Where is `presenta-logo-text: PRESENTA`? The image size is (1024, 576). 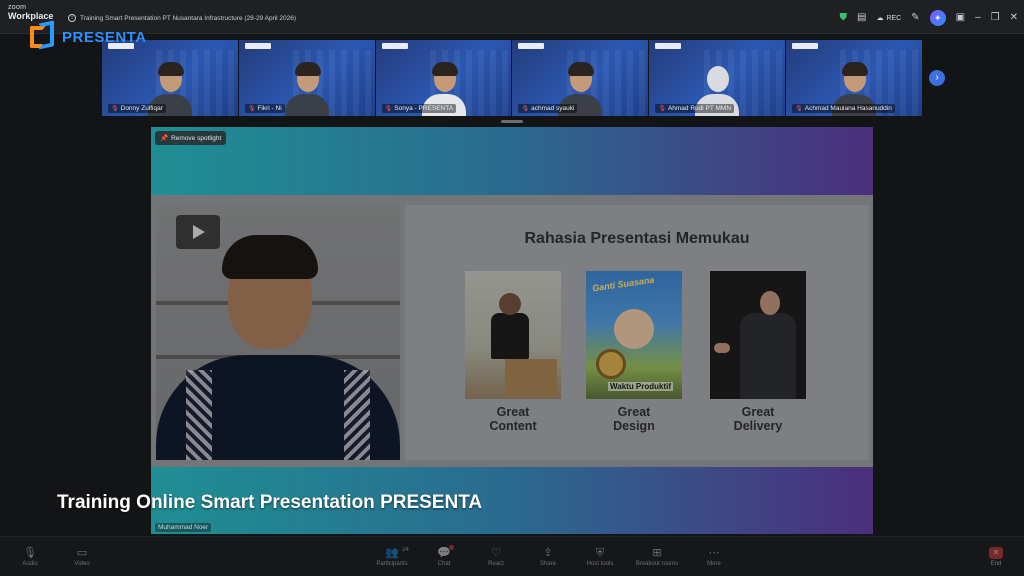 presenta-logo-text: PRESENTA is located at coordinates (104, 37).